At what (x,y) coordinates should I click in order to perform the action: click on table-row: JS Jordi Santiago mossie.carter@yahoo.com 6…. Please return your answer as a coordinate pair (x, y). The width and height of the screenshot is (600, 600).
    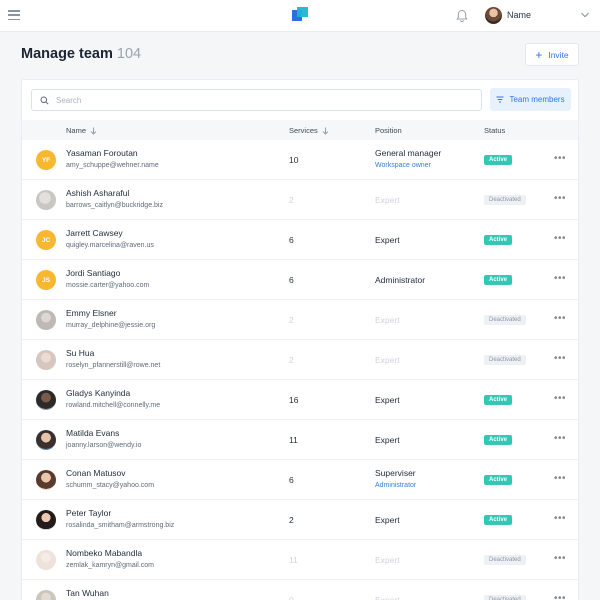
    Looking at the image, I should click on (300, 280).